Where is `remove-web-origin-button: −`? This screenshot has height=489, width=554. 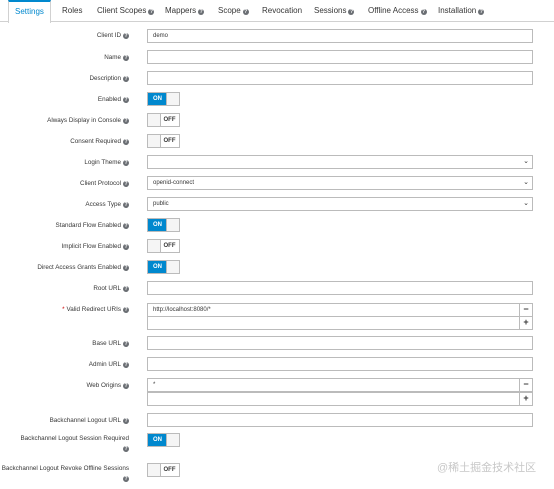
remove-web-origin-button: − is located at coordinates (526, 385).